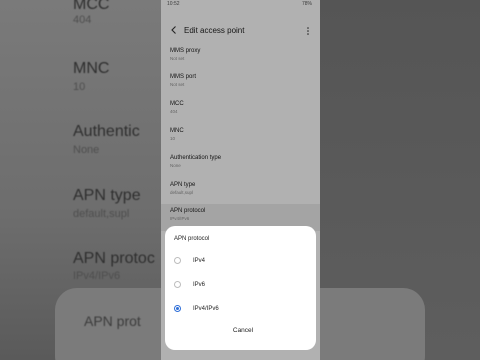  What do you see at coordinates (97, 276) in the screenshot?
I see `bg-row-value: IPv4/IPv6` at bounding box center [97, 276].